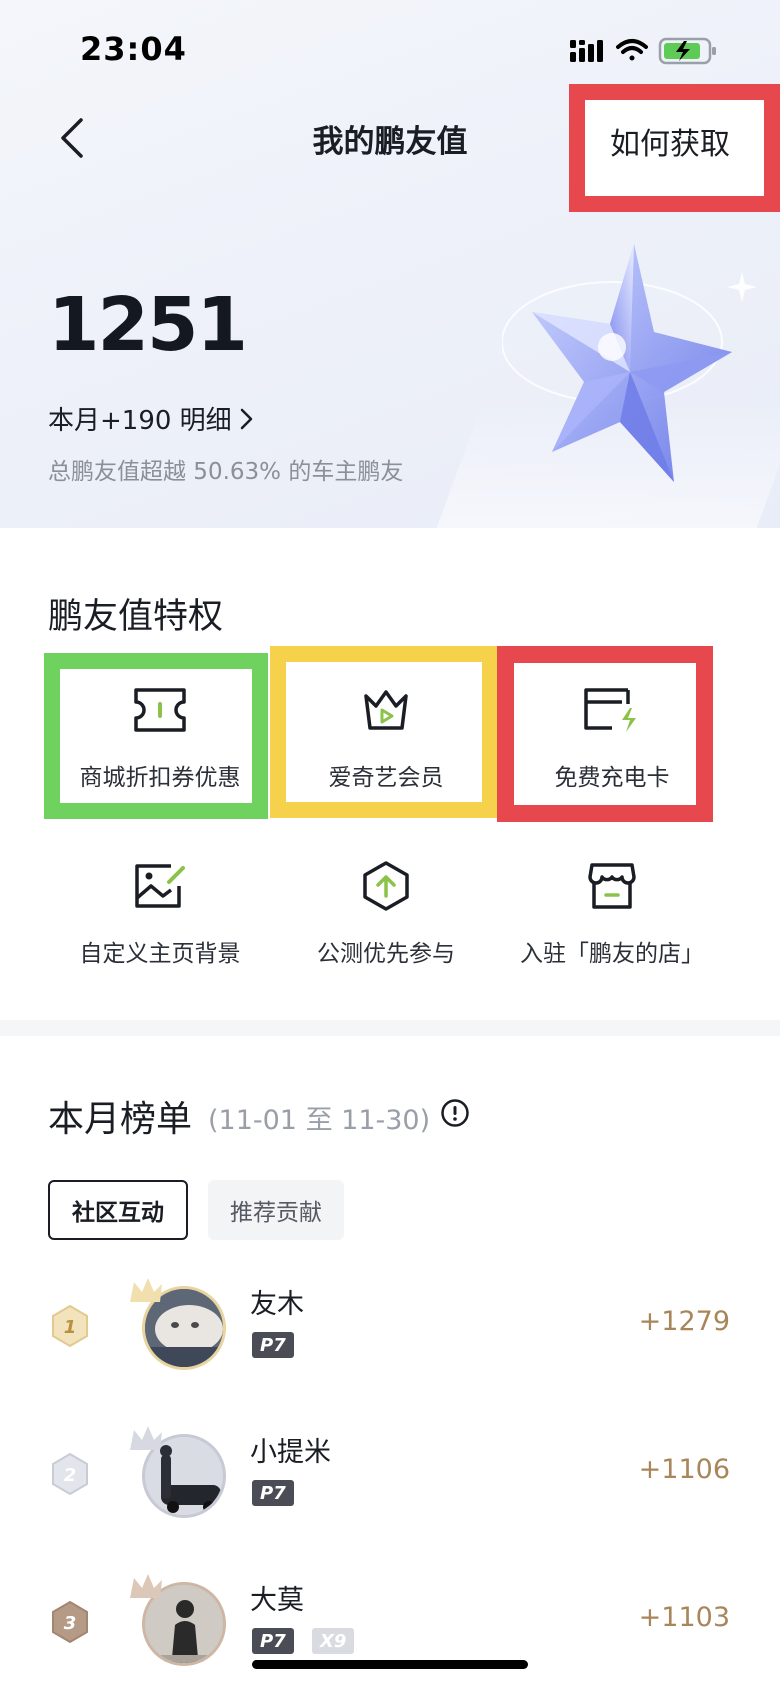 This screenshot has height=1688, width=780. What do you see at coordinates (386, 954) in the screenshot?
I see `privilege-label: 公测优先参与` at bounding box center [386, 954].